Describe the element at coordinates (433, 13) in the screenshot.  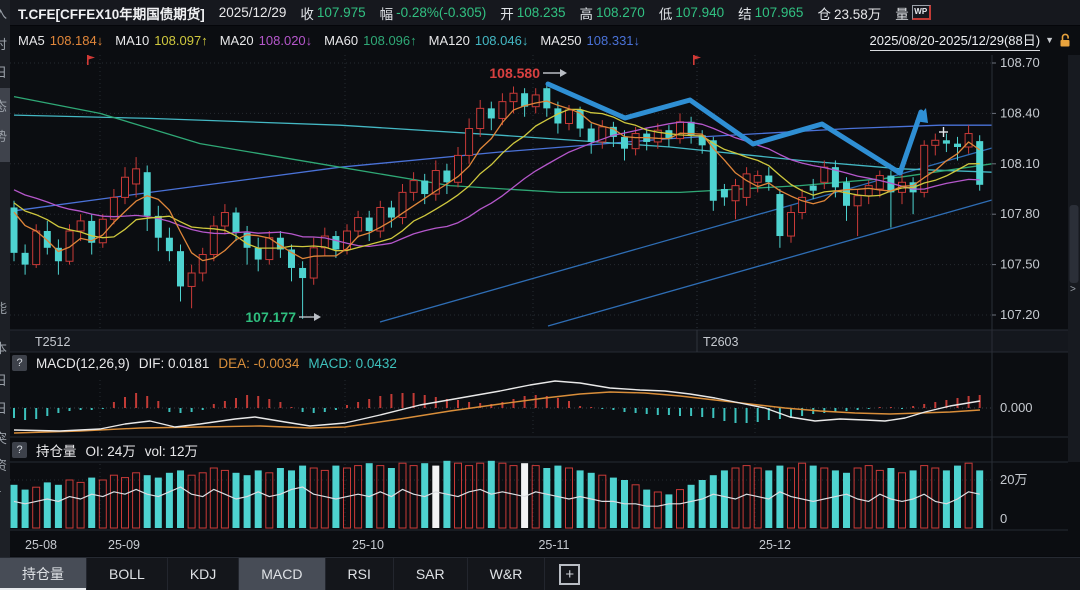
I see `quote-field: 幅 -0.28%(-0.305)` at that location.